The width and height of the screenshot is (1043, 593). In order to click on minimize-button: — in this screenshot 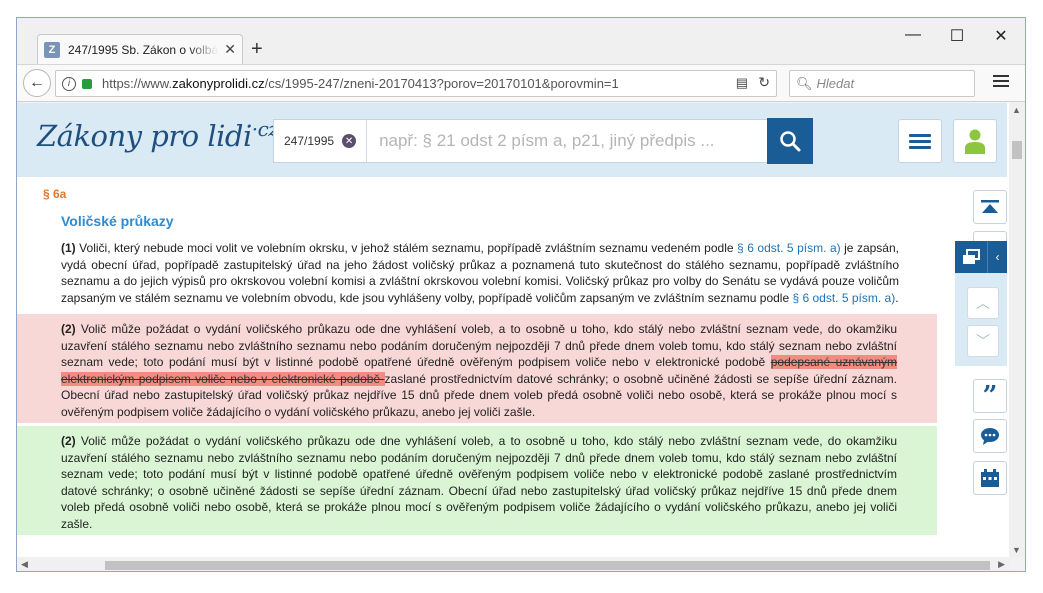, I will do `click(913, 35)`.